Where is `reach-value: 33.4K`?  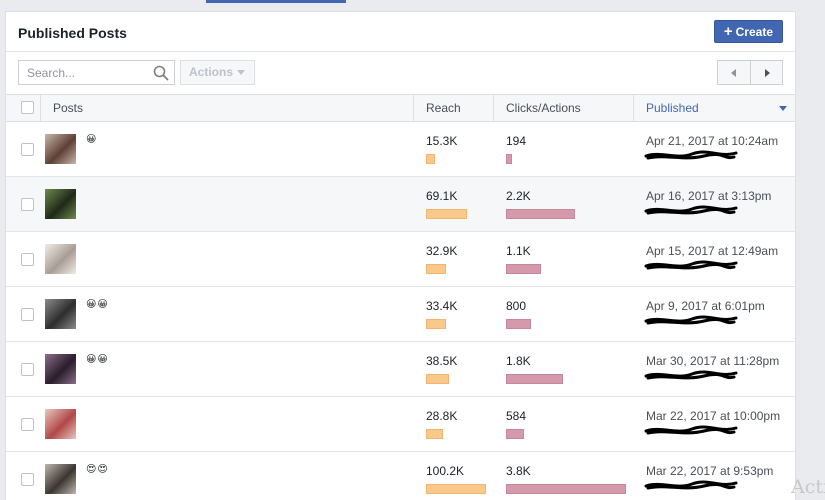
reach-value: 33.4K is located at coordinates (442, 306).